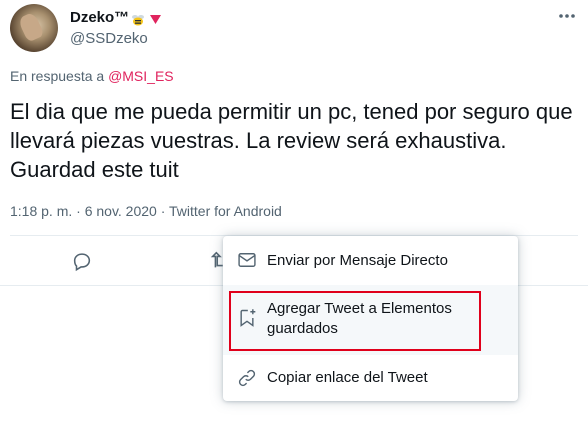 This screenshot has width=588, height=435. I want to click on author-handle: @SSDzeko, so click(109, 38).